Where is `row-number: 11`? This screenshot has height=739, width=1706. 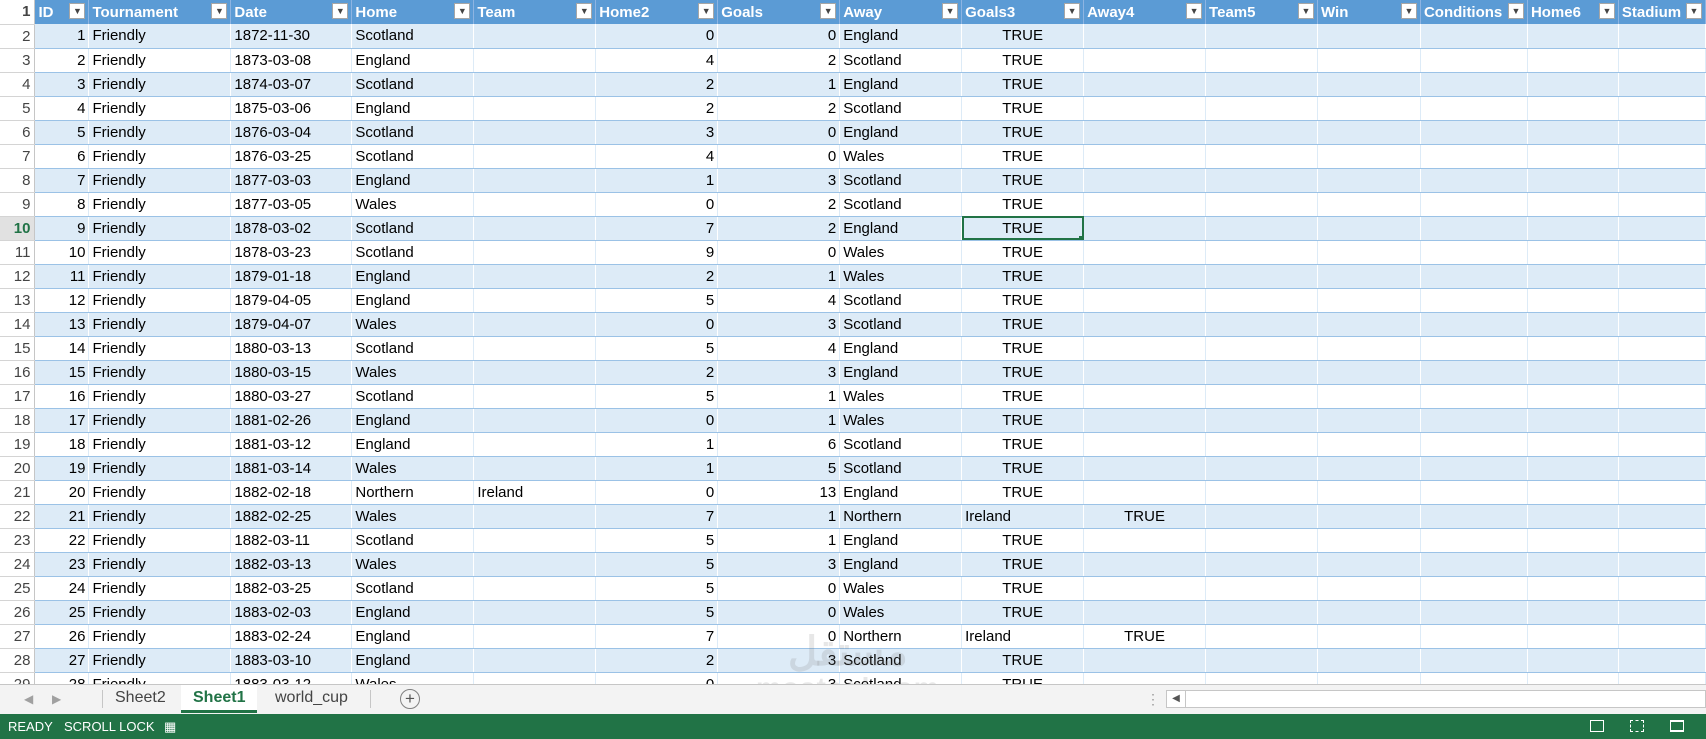 row-number: 11 is located at coordinates (18, 252).